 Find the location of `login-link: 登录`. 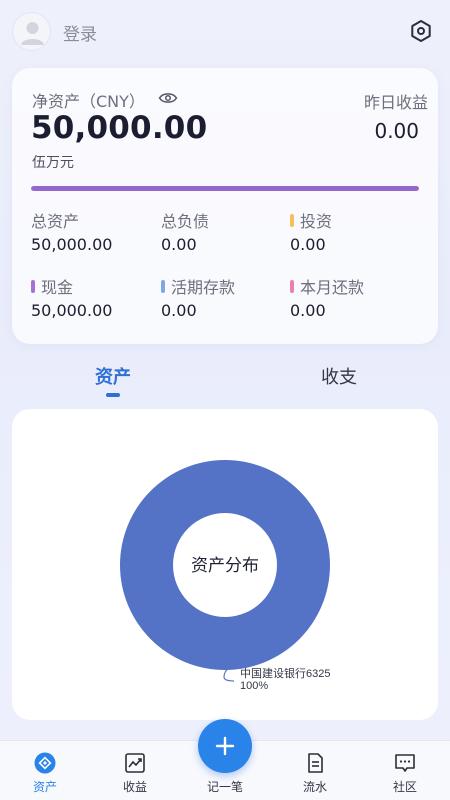

login-link: 登录 is located at coordinates (80, 32).